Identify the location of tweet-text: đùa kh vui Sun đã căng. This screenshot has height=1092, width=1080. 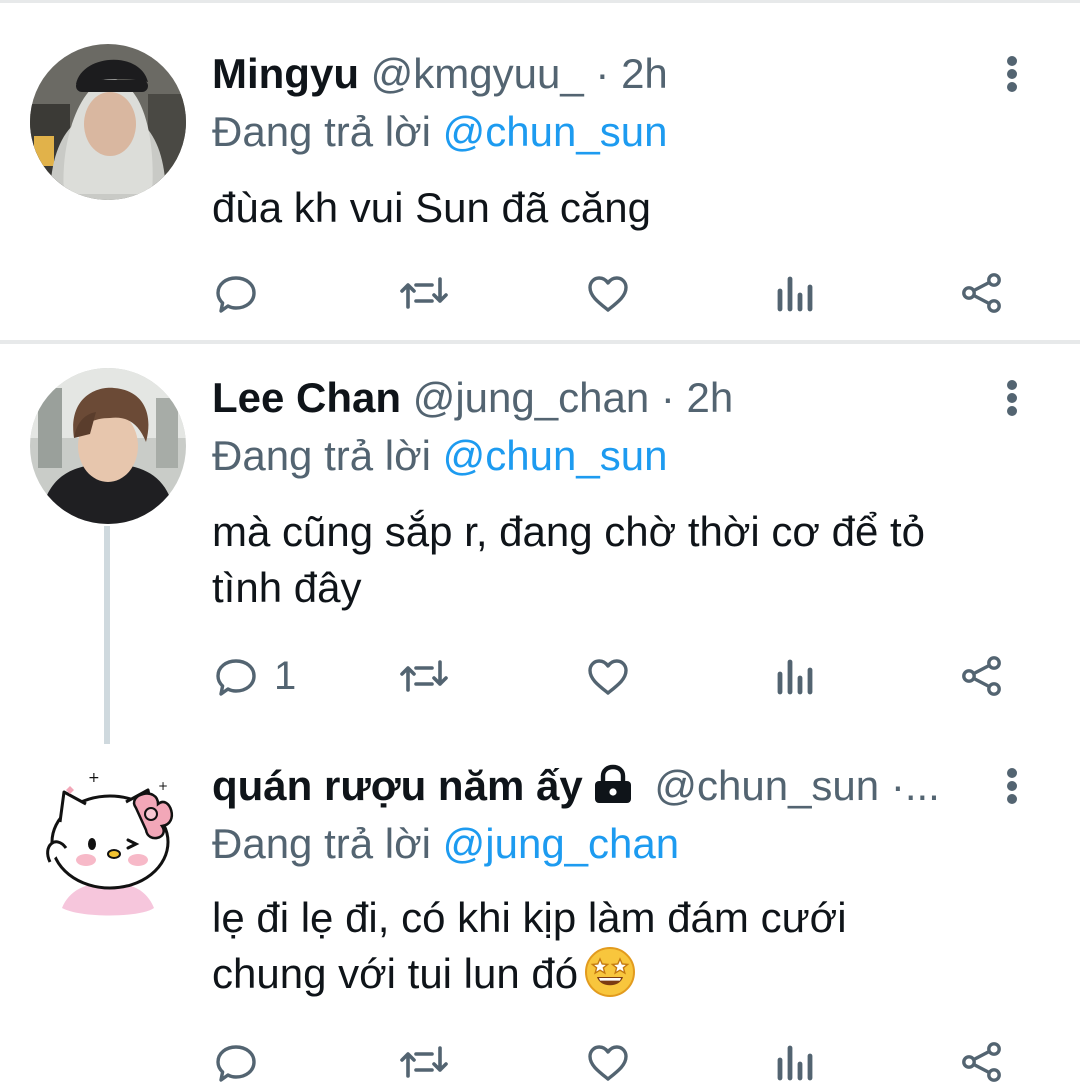
(431, 207).